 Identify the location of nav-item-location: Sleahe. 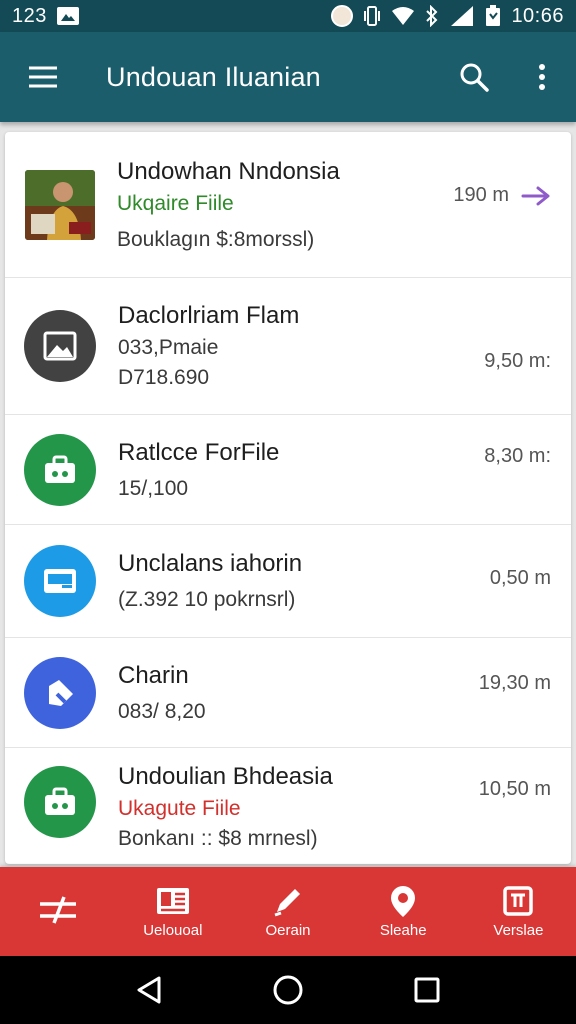
(403, 911).